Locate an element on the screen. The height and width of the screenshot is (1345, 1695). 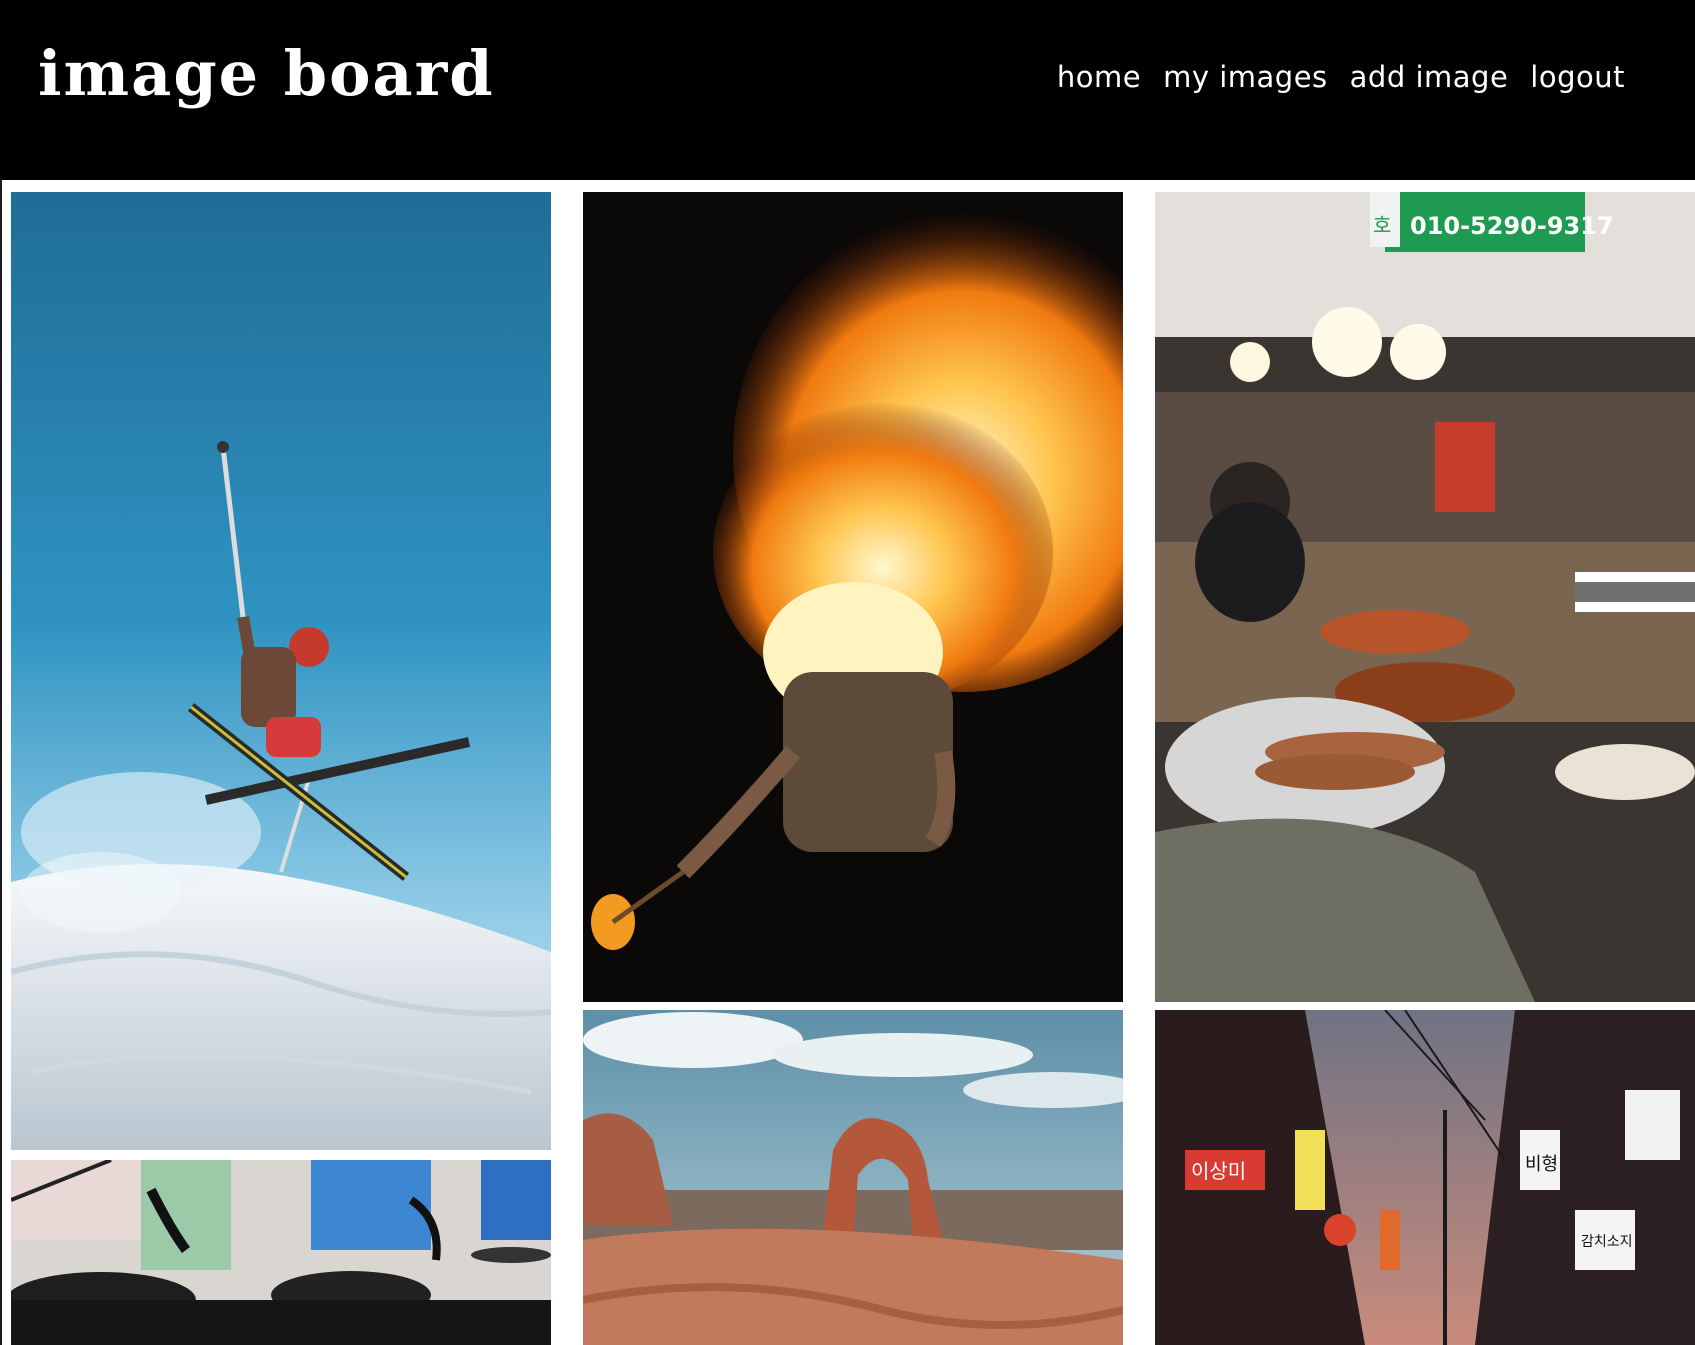
image-card-desert-arch is located at coordinates (853, 1177).